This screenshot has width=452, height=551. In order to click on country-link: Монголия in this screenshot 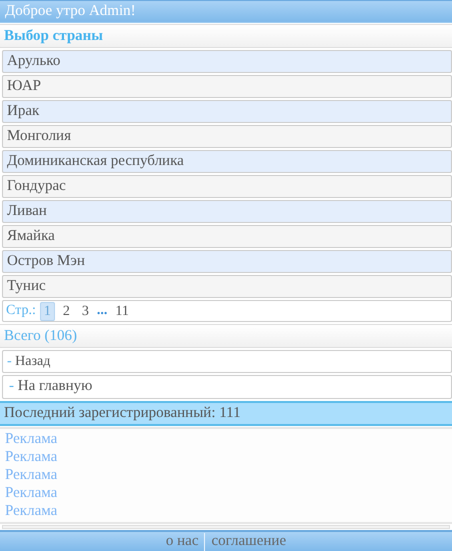, I will do `click(227, 136)`.